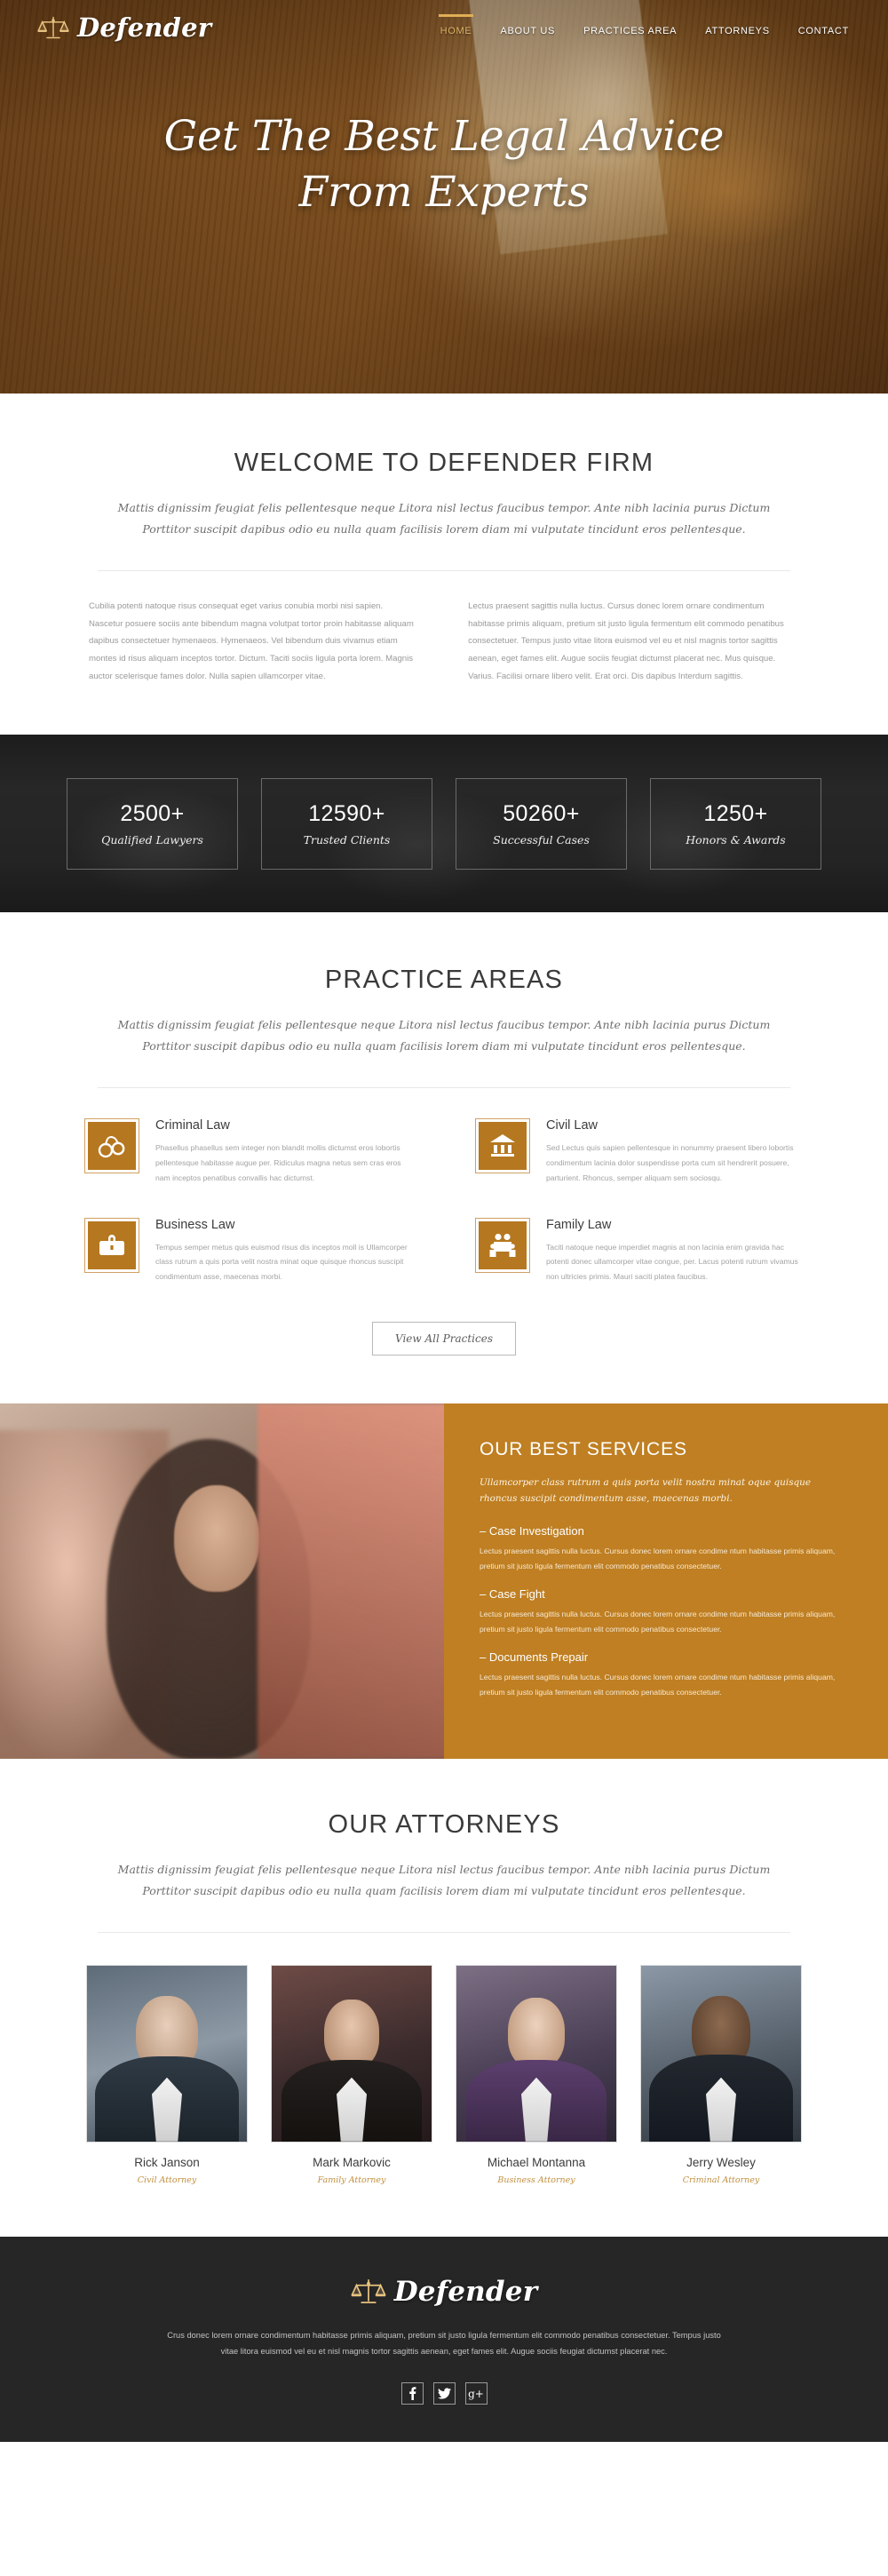 This screenshot has width=888, height=2576. Describe the element at coordinates (527, 31) in the screenshot. I see `nav-item-about-us: ABOUT US` at that location.